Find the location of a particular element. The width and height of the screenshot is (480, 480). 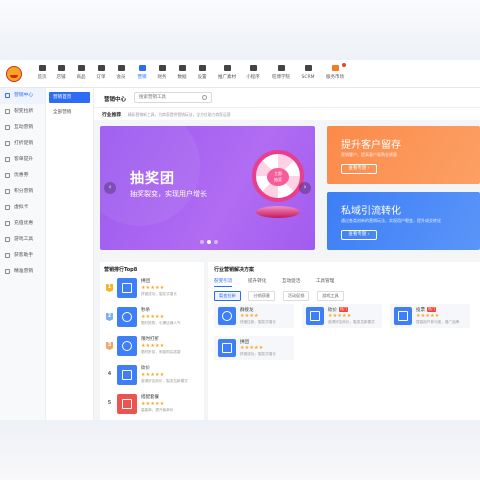

tag-promotion: 活动促销 is located at coordinates (296, 296).